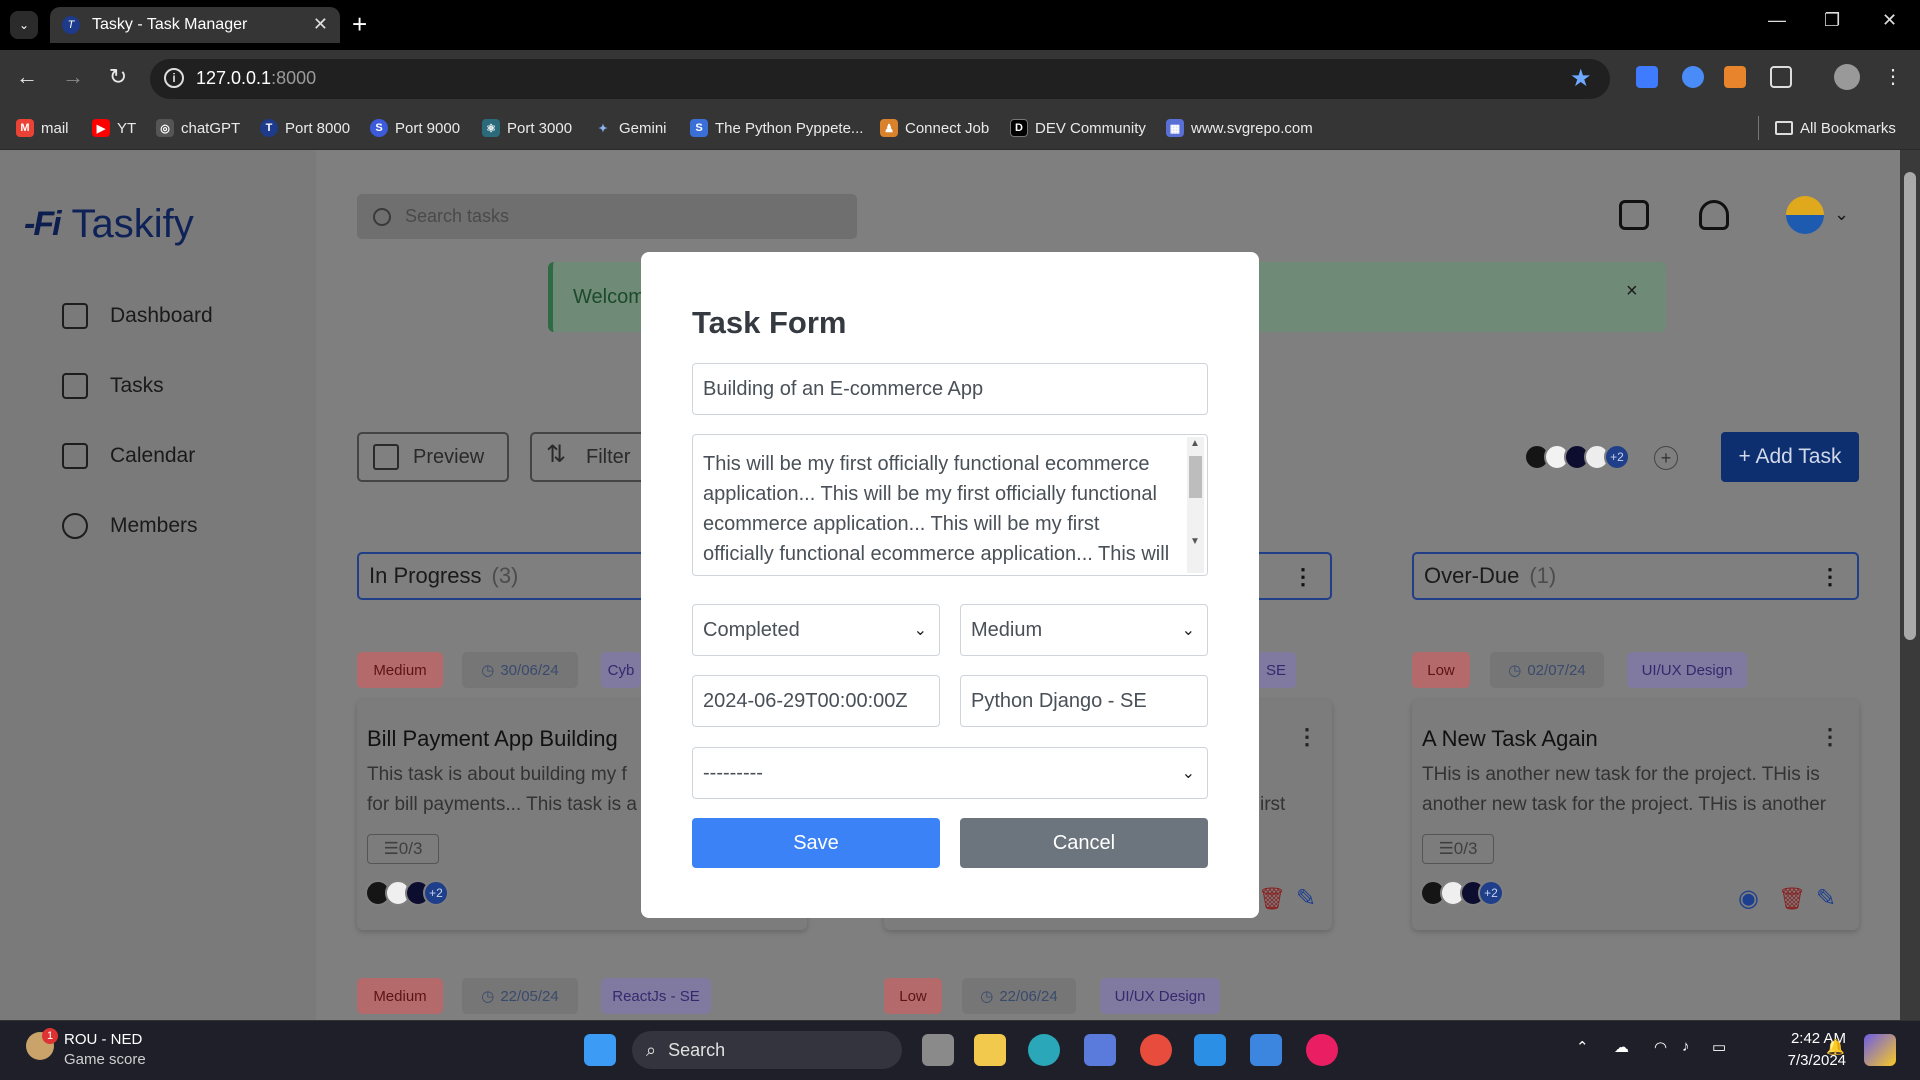 The width and height of the screenshot is (1920, 1080). What do you see at coordinates (256, 78) in the screenshot?
I see `url-text: 127.0.0.1:8000` at bounding box center [256, 78].